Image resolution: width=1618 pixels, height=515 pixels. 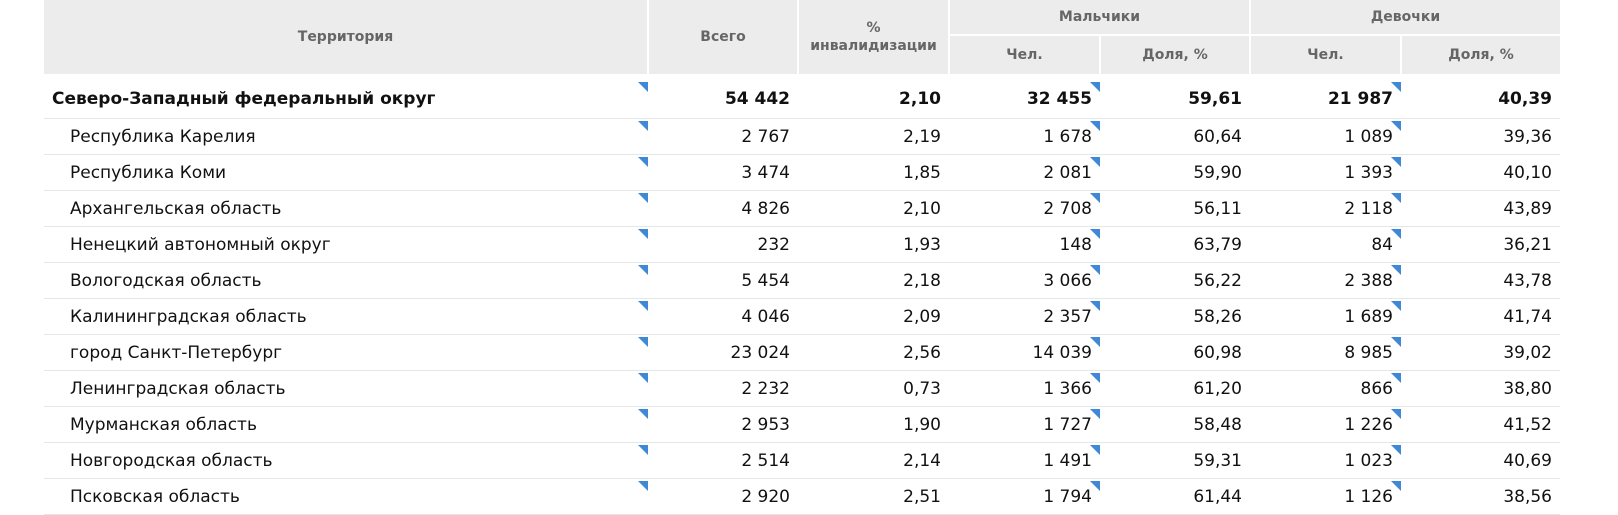 What do you see at coordinates (1527, 208) in the screenshot?
I see `girls-share-value-text: 43,89` at bounding box center [1527, 208].